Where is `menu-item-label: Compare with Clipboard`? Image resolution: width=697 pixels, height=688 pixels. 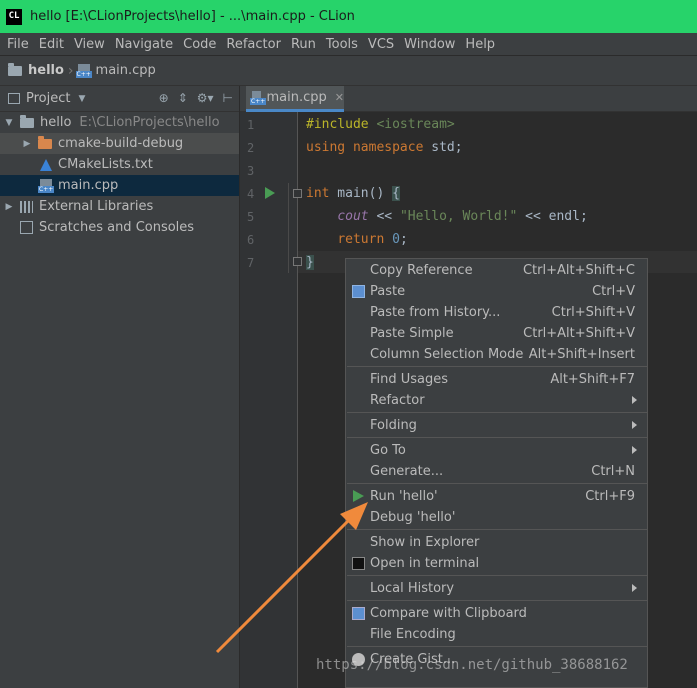
menu-item-label: Compare with Clipboard is located at coordinates (448, 613).